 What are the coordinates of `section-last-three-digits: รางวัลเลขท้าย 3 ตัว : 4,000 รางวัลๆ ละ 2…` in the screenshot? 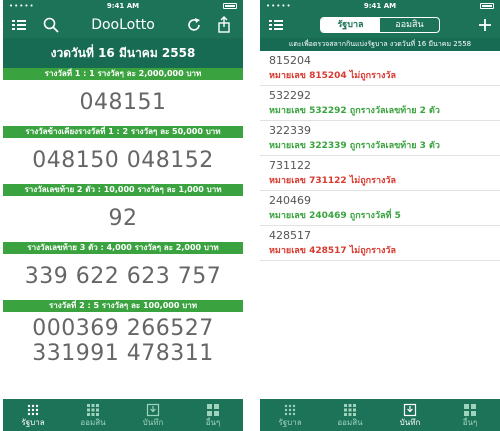 It's located at (123, 248).